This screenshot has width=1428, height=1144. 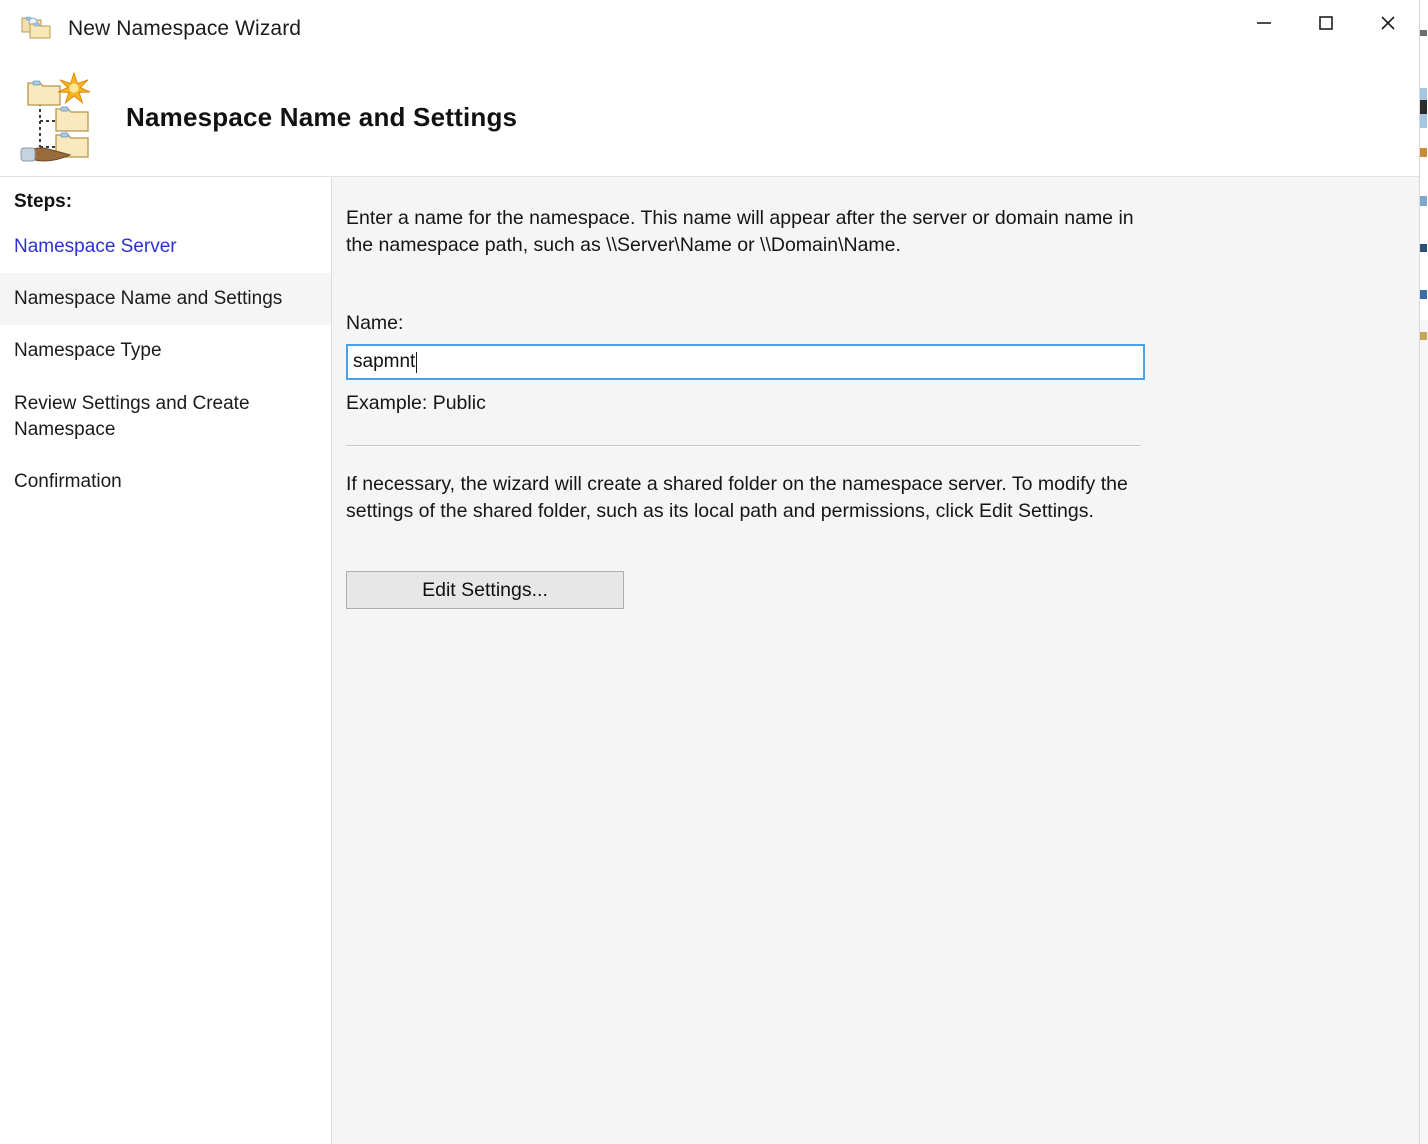 I want to click on sidebar-item-review-settings-and-create-namespace: Review Settings and Create Namespace, so click(x=132, y=416).